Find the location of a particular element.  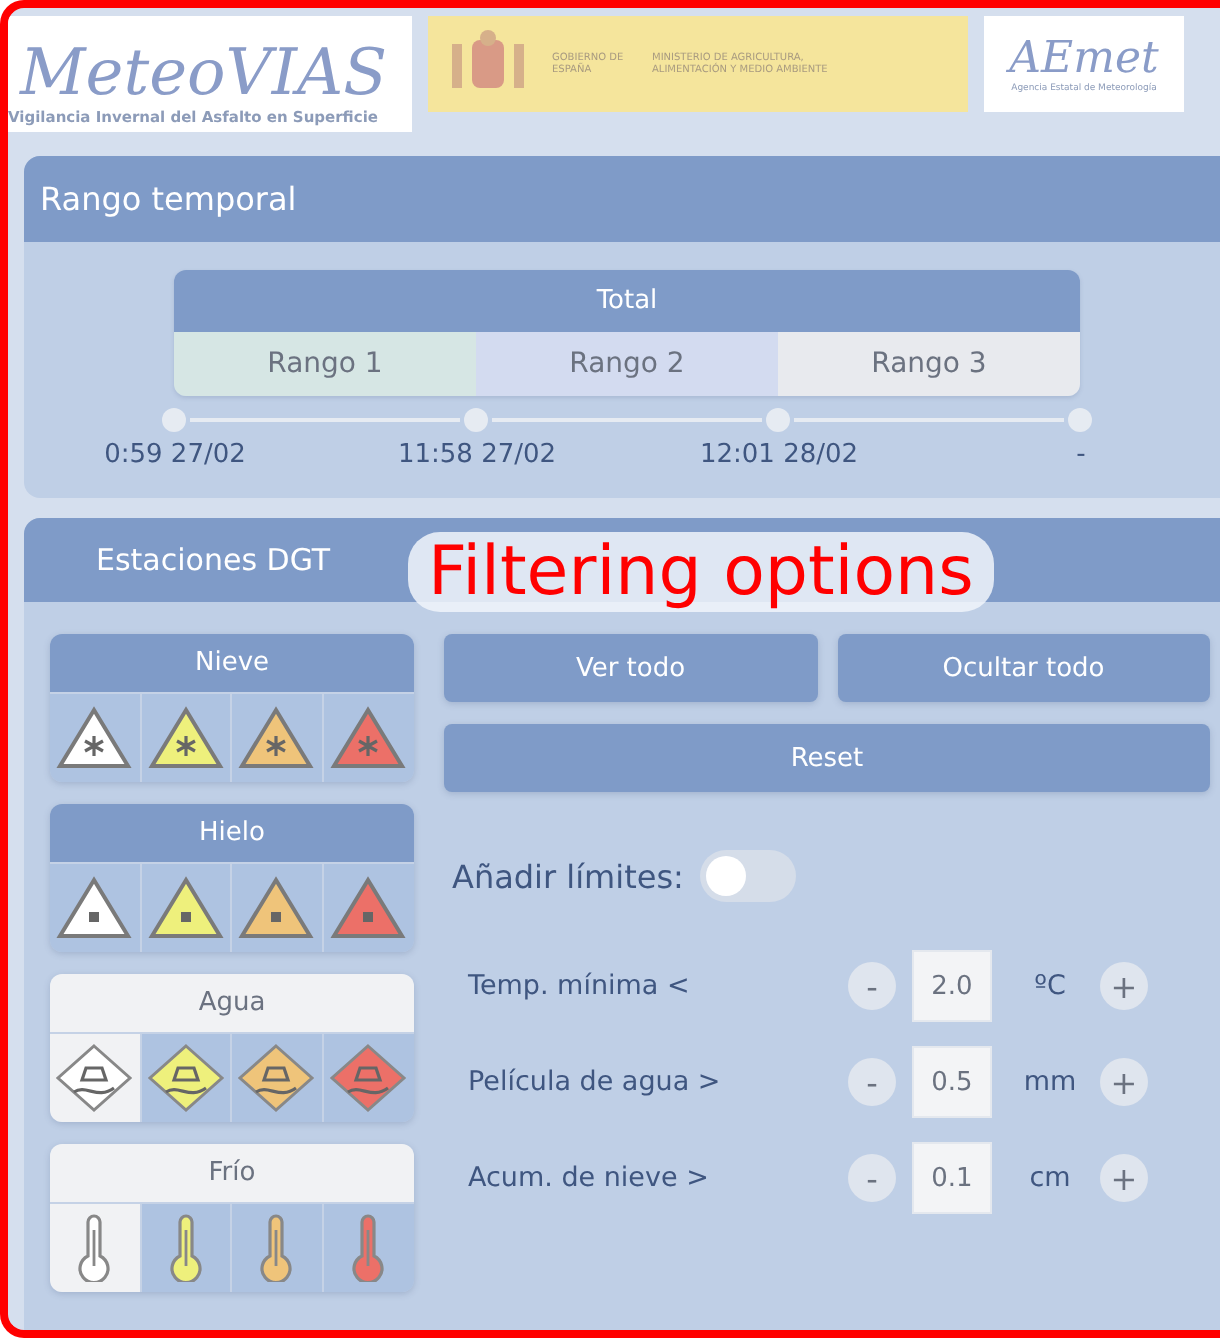

total-button: Total is located at coordinates (627, 301).